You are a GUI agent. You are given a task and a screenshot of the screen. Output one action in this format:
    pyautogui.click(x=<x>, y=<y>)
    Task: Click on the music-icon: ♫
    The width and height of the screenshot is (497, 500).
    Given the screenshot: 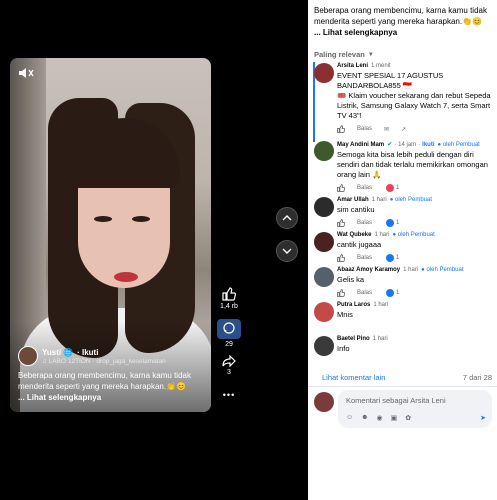 What is the action you would take?
    pyautogui.click(x=45, y=361)
    